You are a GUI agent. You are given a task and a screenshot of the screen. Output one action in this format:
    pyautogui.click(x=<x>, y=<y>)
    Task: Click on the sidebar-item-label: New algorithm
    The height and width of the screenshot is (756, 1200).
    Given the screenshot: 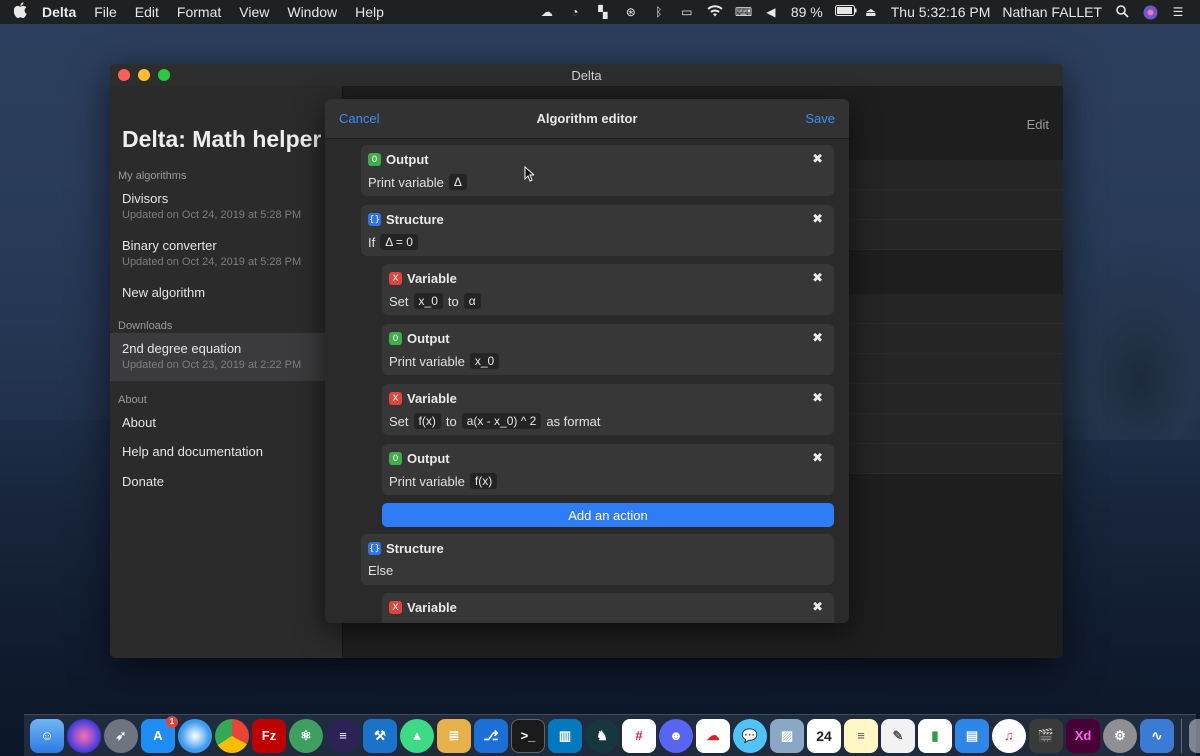 What is the action you would take?
    pyautogui.click(x=164, y=292)
    